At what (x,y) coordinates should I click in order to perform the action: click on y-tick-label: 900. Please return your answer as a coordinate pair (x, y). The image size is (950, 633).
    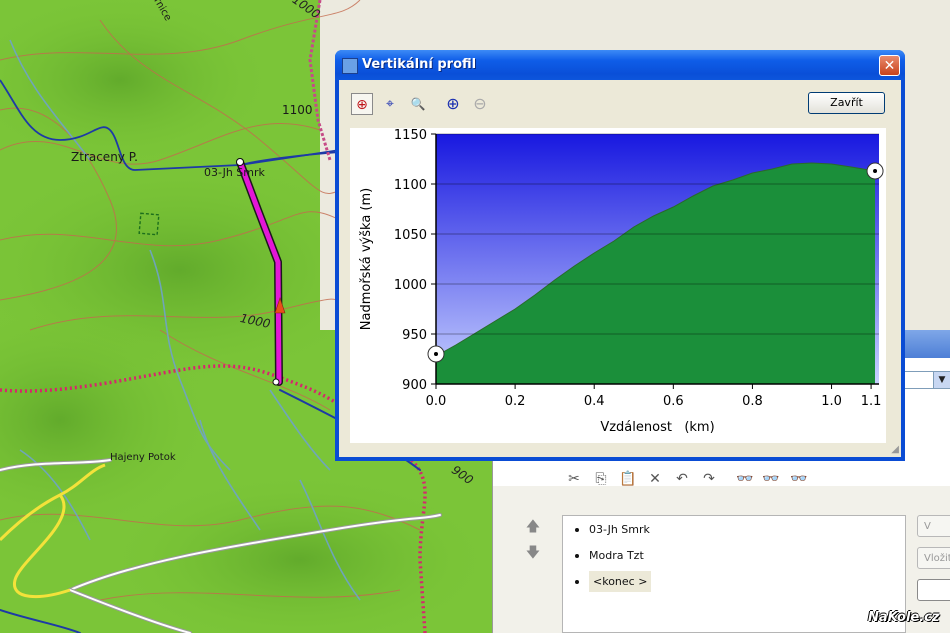
    Looking at the image, I should click on (414, 385).